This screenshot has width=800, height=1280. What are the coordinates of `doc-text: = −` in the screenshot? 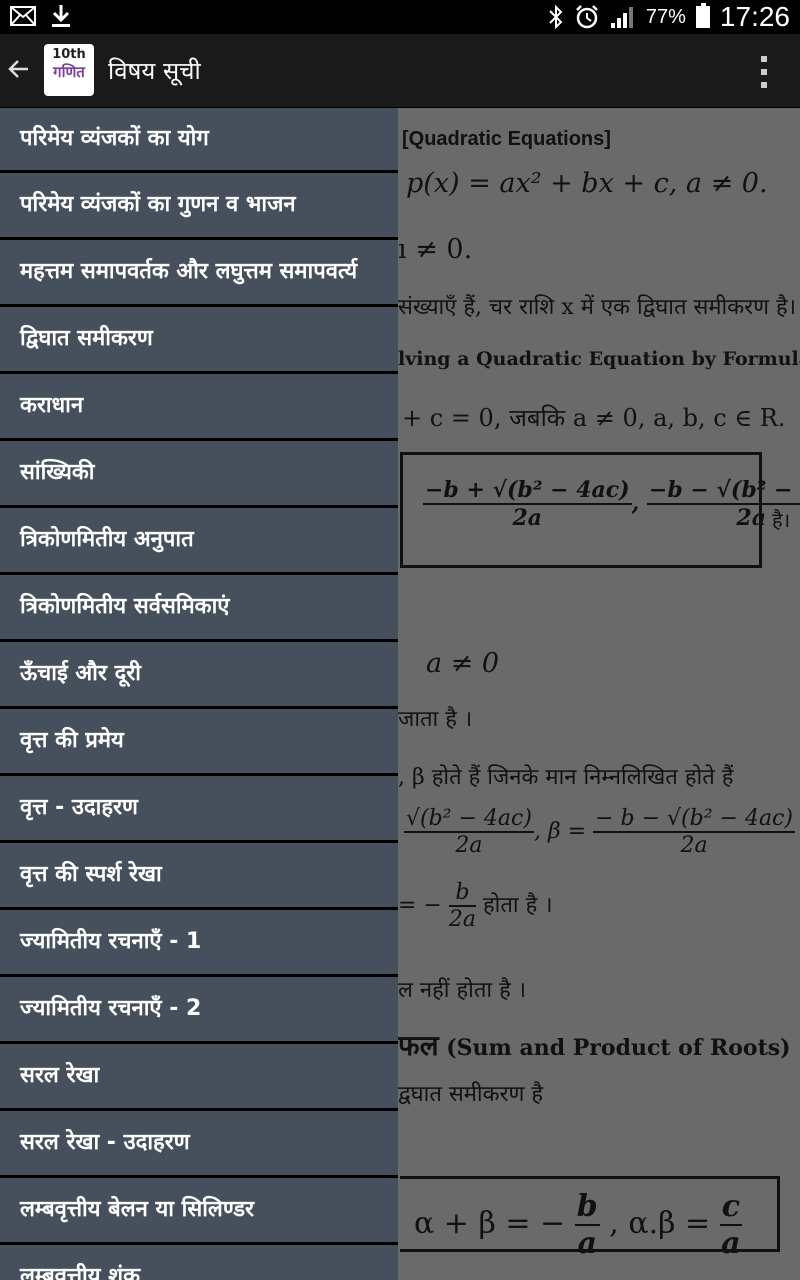 It's located at (420, 905).